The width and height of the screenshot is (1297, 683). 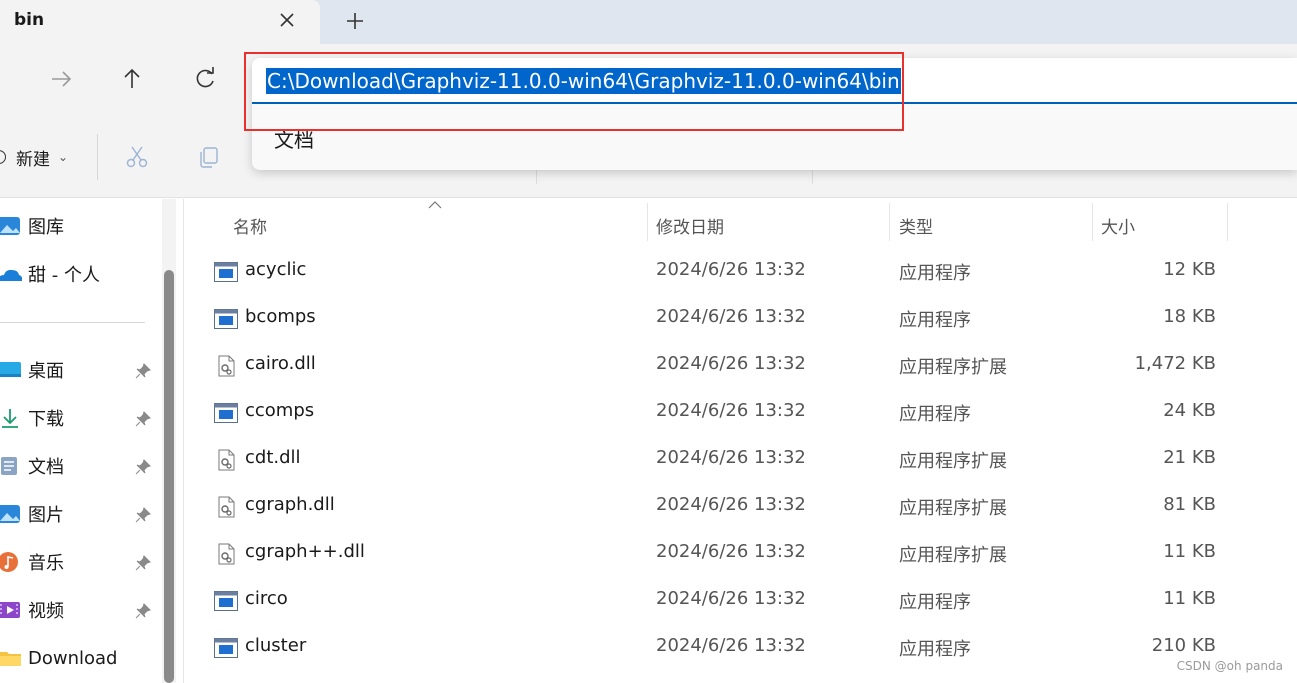 What do you see at coordinates (81, 370) in the screenshot?
I see `sidebar-item-desktop: 桌面` at bounding box center [81, 370].